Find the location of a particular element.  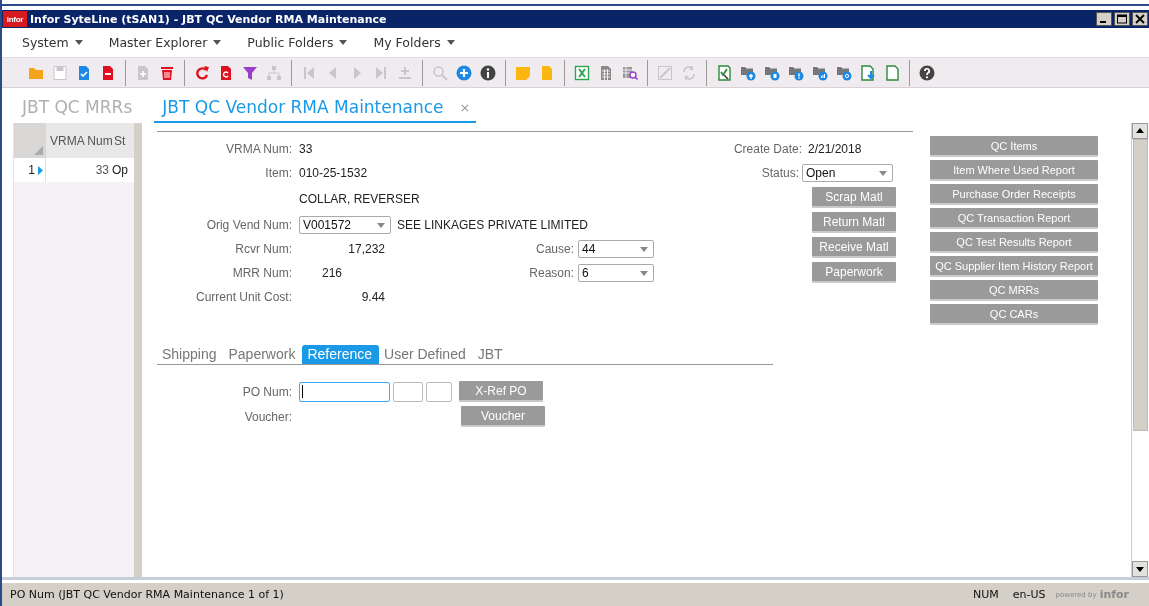

table-icon is located at coordinates (606, 72).